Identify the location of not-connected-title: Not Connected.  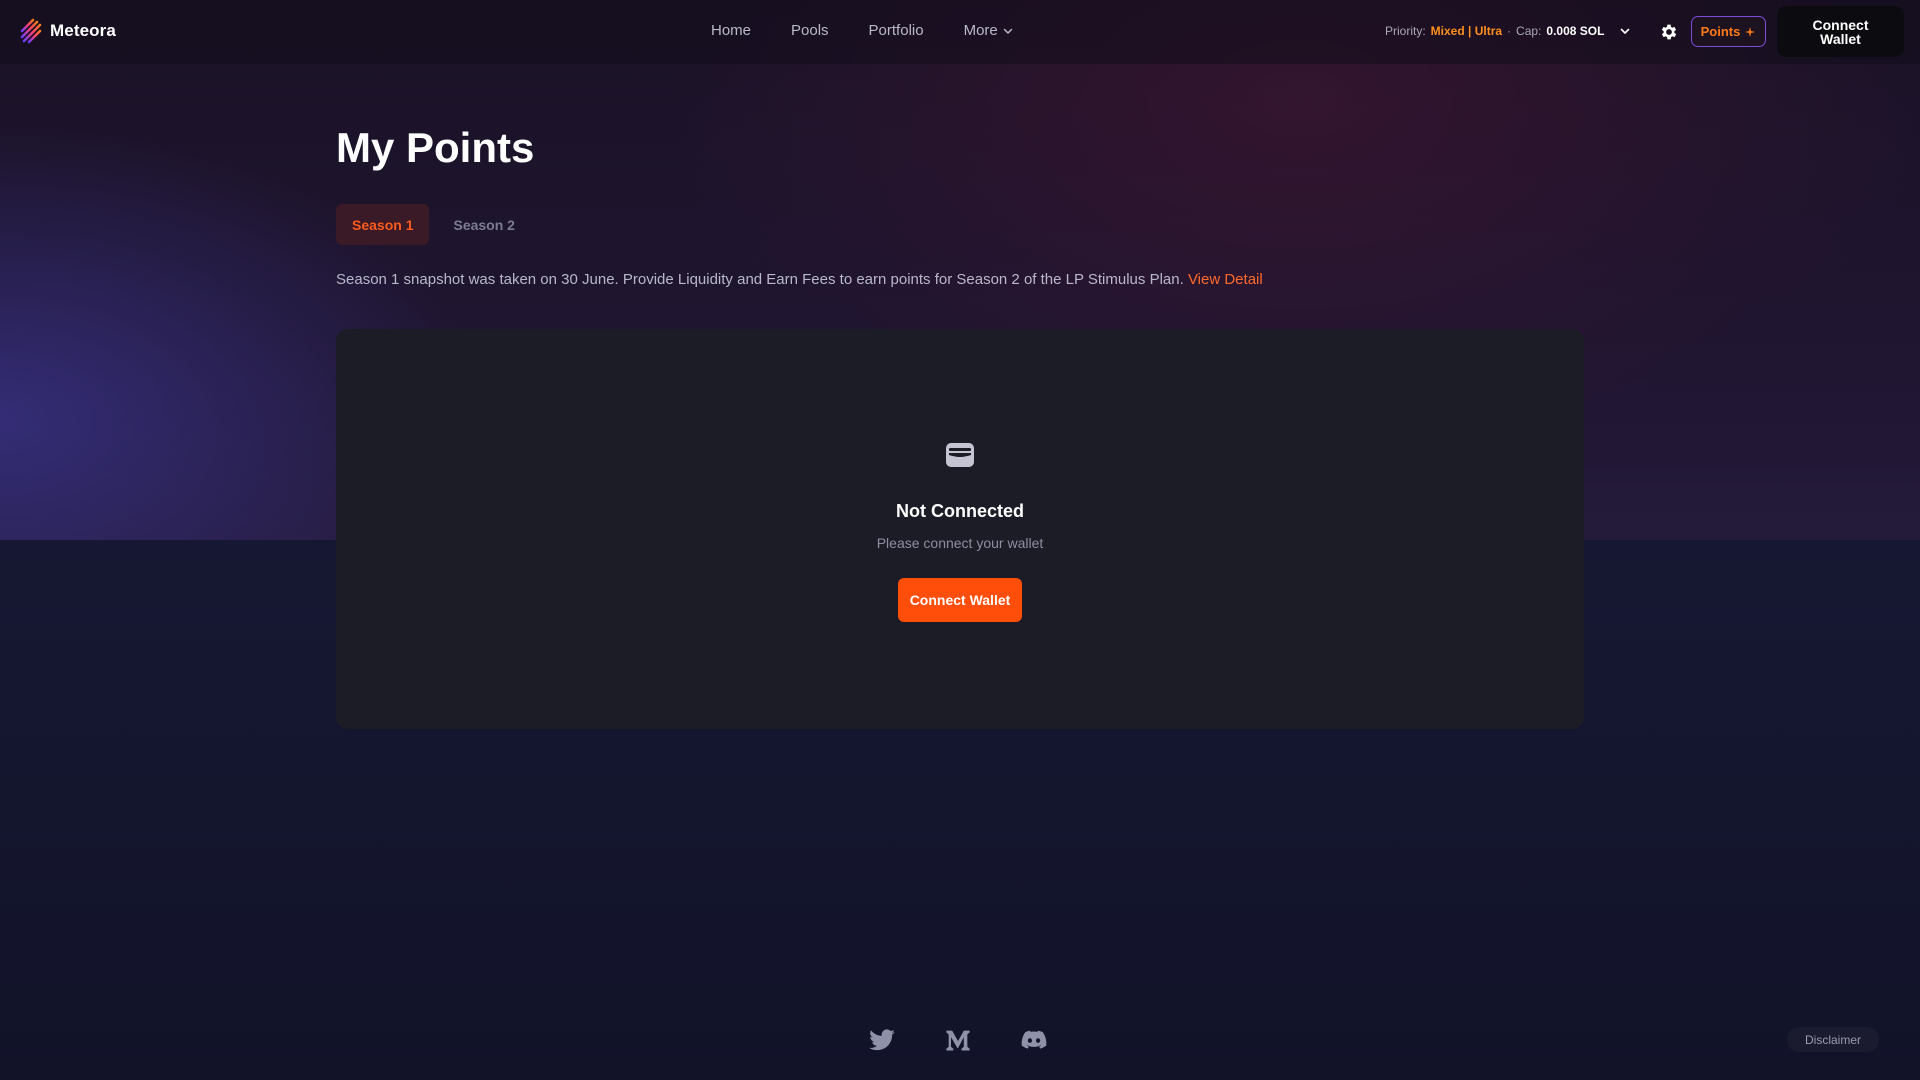
(960, 511).